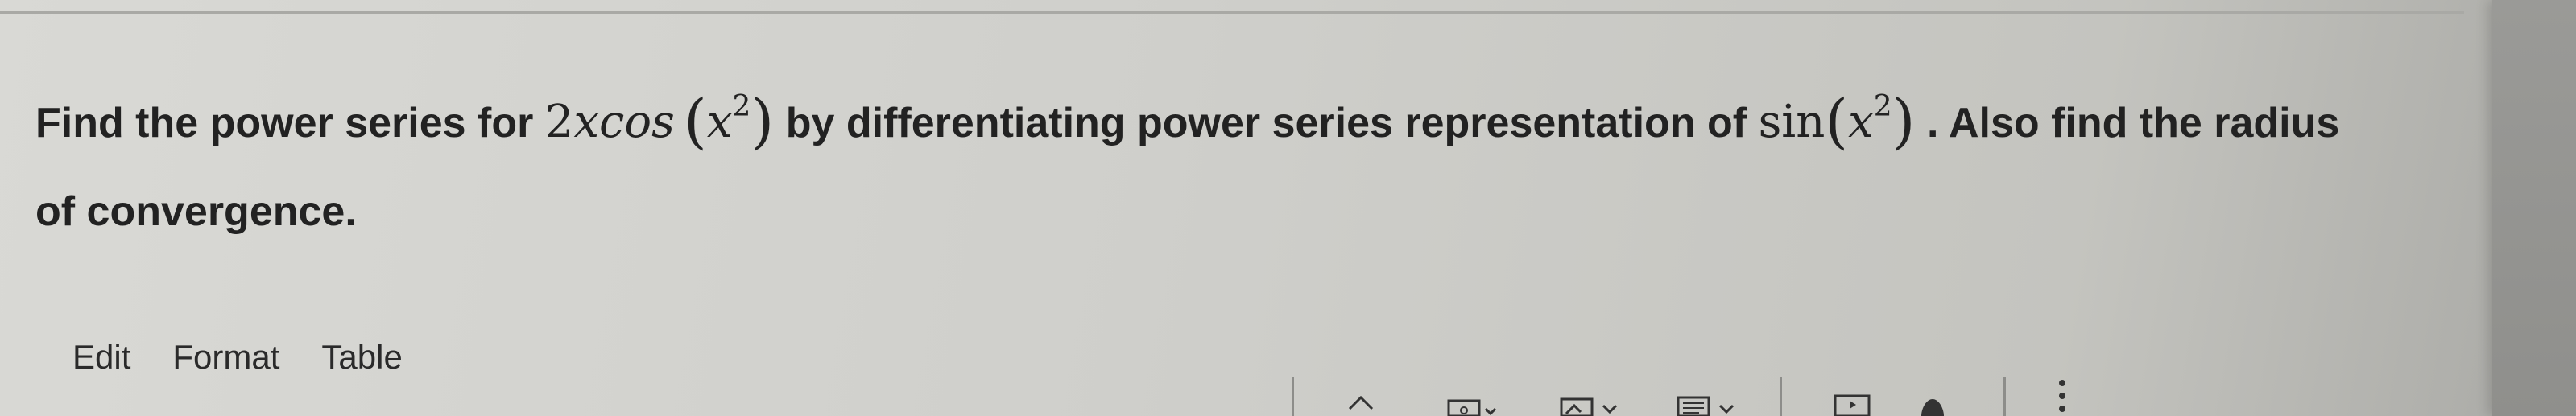  I want to click on top-border, so click(1232, 12).